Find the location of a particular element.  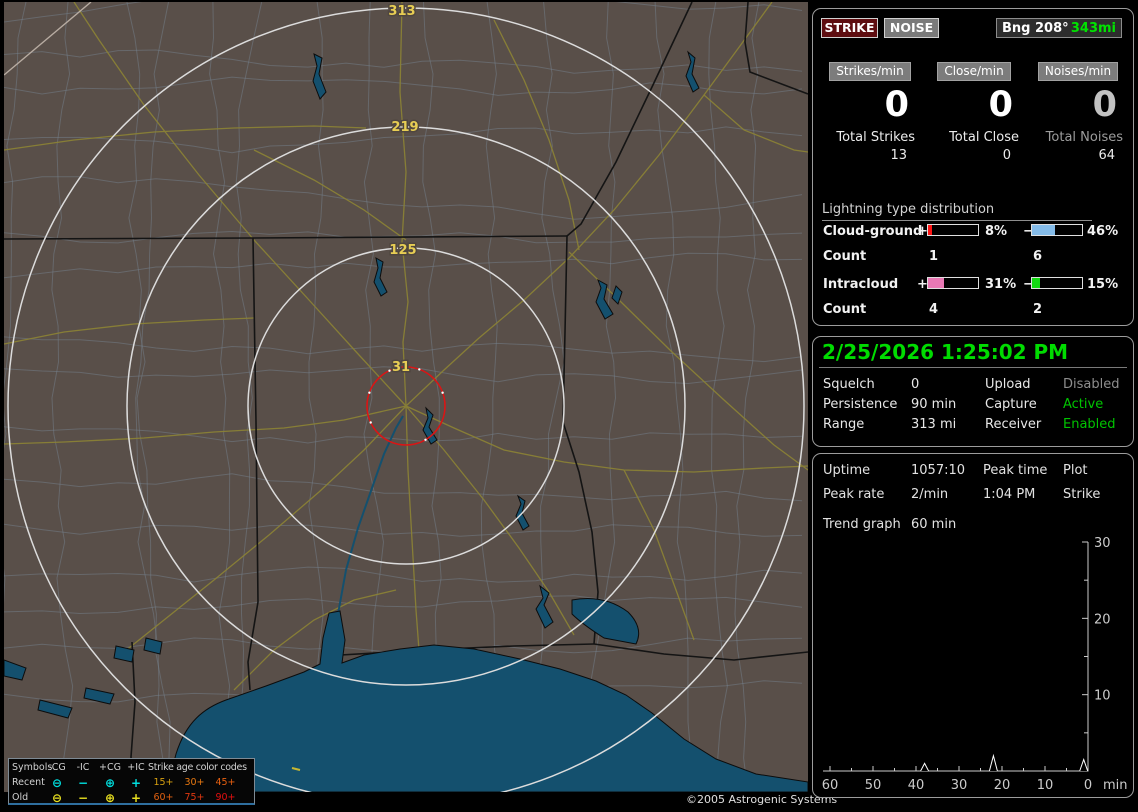

close-counter-column: Close/min 0 Total Close 0 is located at coordinates (974, 112).